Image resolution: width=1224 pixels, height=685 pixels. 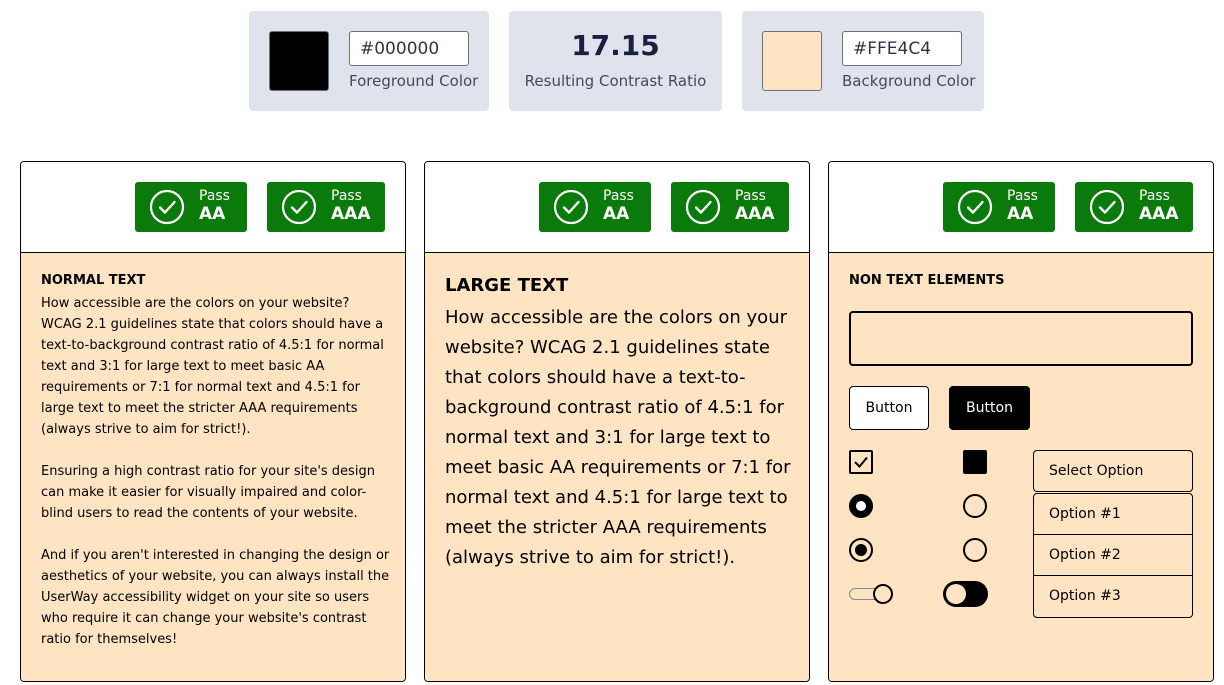 I want to click on sample-select: Select Option, so click(x=1113, y=471).